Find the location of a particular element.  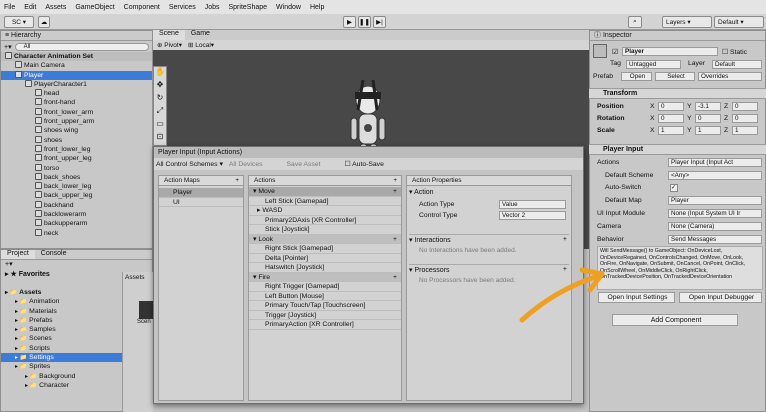

hierarchy-item: Main Camera is located at coordinates (76, 65).